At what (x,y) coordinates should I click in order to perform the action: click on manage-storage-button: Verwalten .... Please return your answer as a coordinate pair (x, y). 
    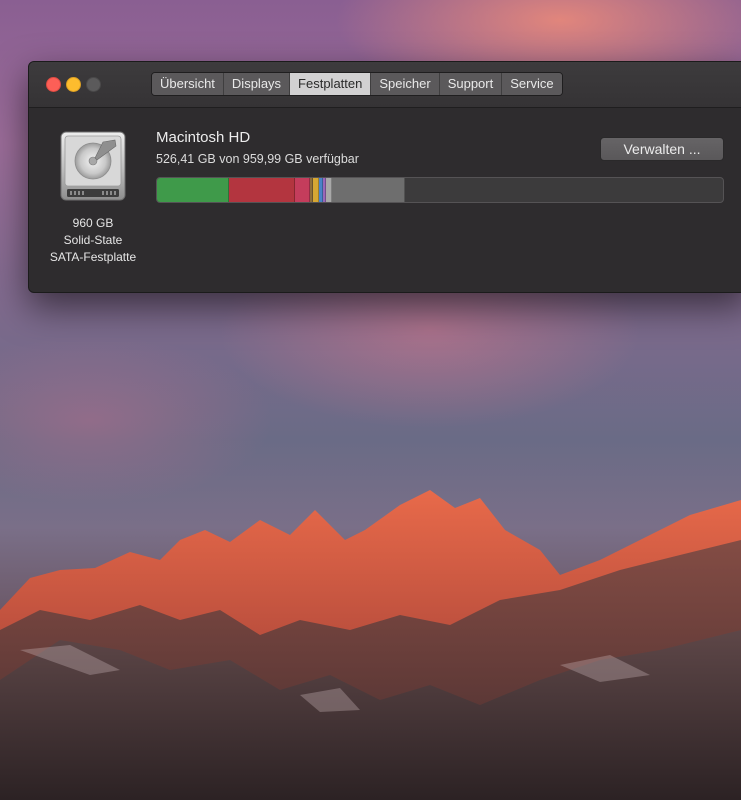
    Looking at the image, I should click on (662, 149).